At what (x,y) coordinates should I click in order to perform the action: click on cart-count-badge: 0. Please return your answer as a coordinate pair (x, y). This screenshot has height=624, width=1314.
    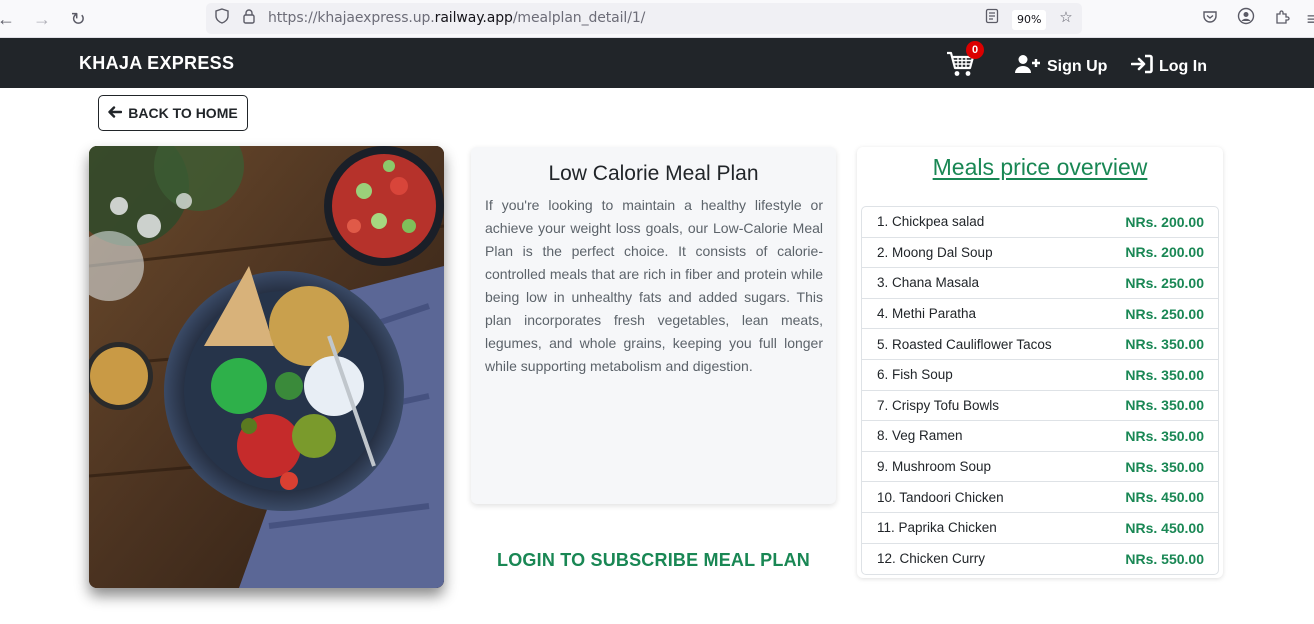
    Looking at the image, I should click on (975, 50).